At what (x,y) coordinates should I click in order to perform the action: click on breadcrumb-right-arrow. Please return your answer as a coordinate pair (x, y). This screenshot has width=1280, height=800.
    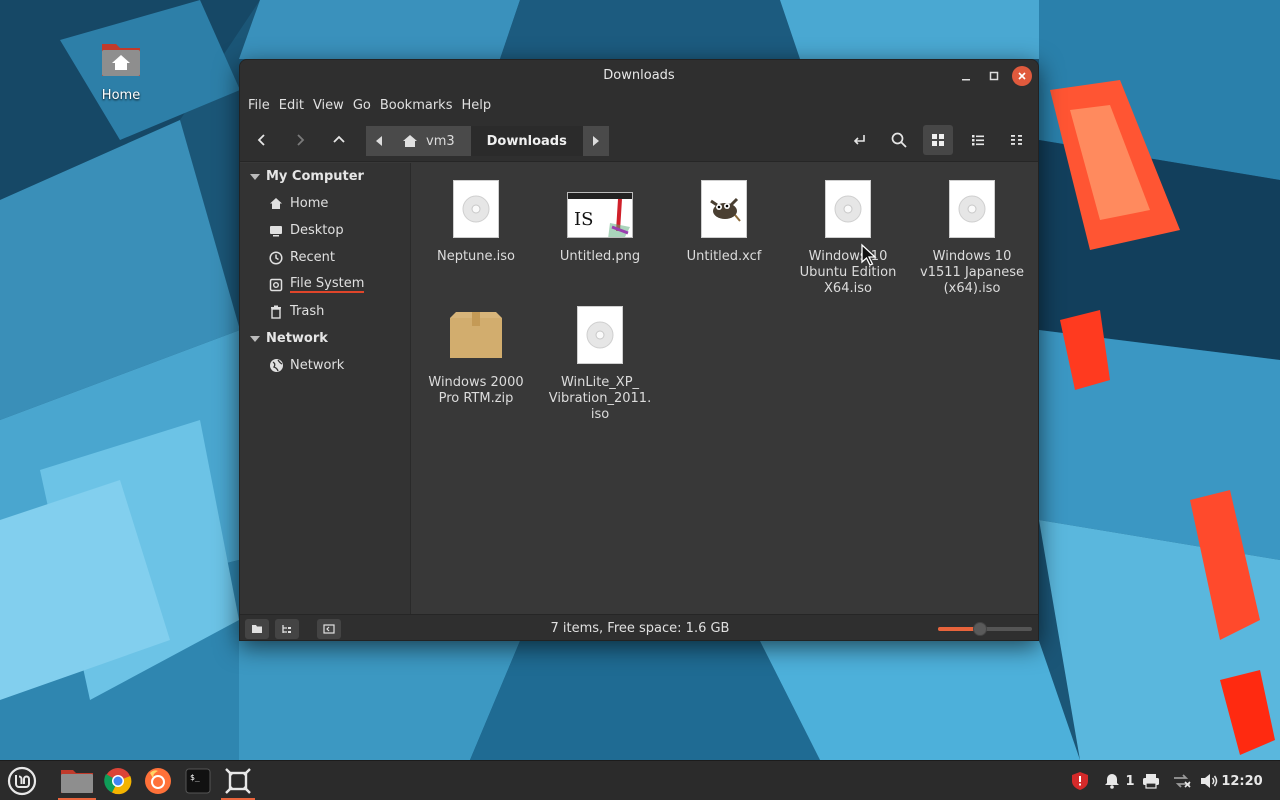
    Looking at the image, I should click on (595, 141).